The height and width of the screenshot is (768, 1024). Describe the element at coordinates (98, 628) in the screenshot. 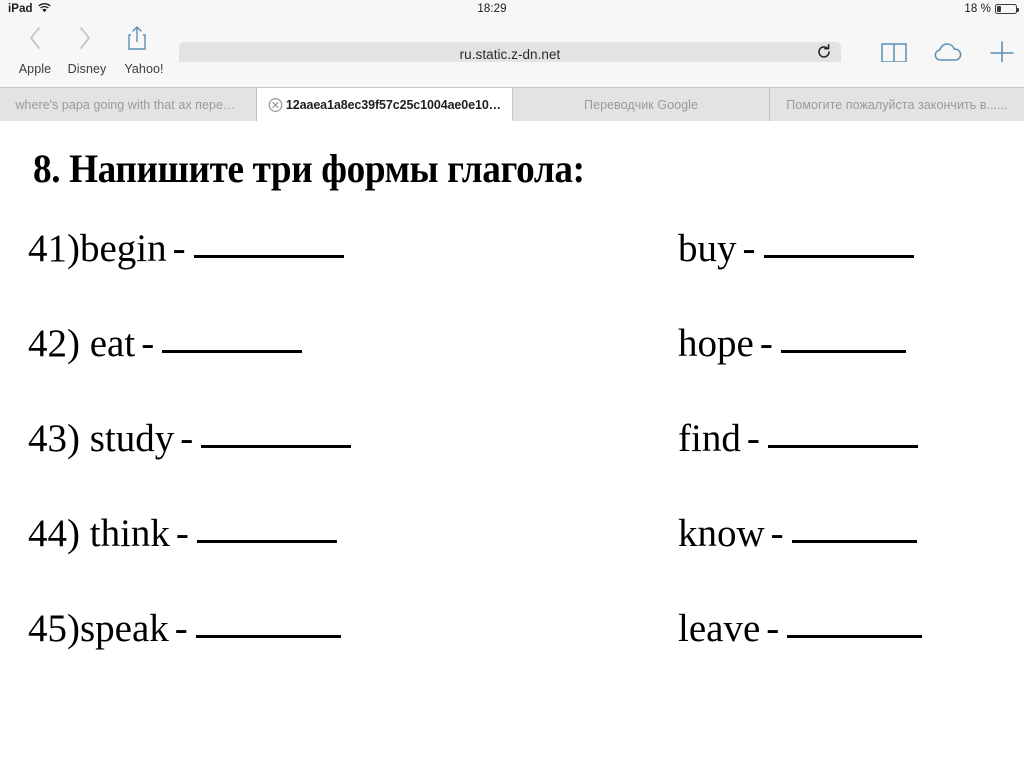

I see `verb-label: 45)speak` at that location.